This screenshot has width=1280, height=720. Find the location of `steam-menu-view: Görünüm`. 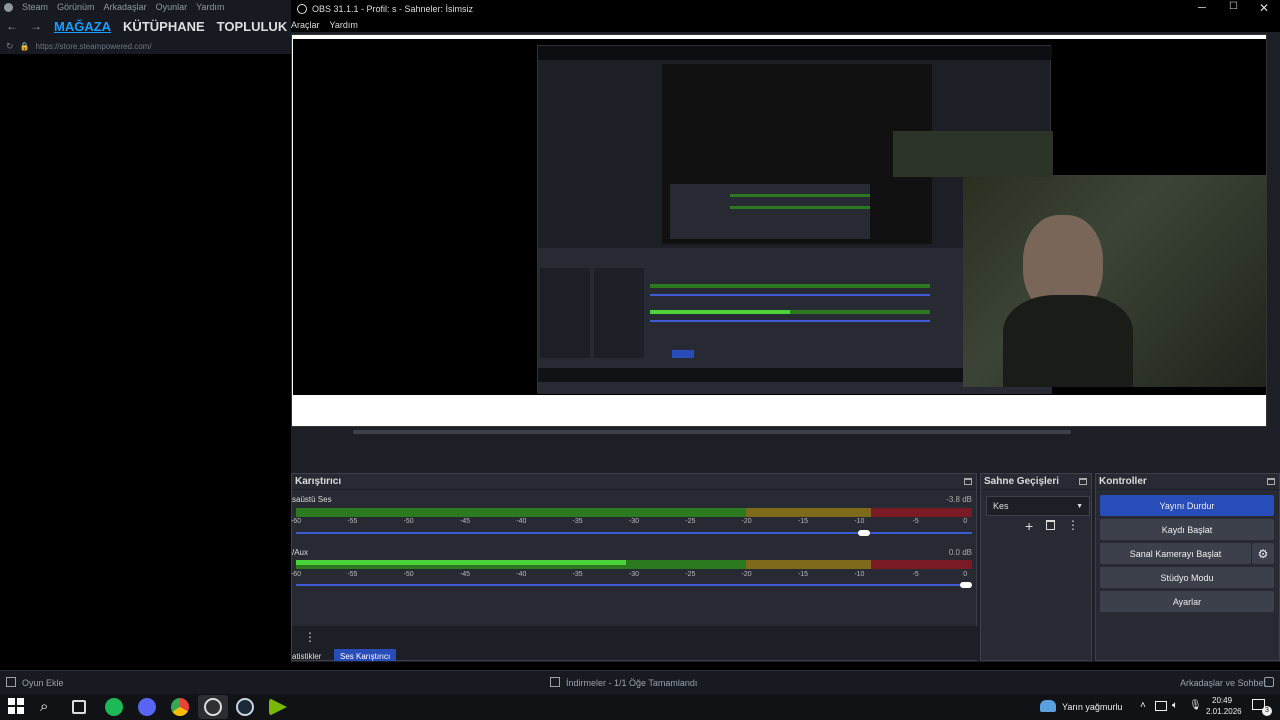

steam-menu-view: Görünüm is located at coordinates (76, 7).